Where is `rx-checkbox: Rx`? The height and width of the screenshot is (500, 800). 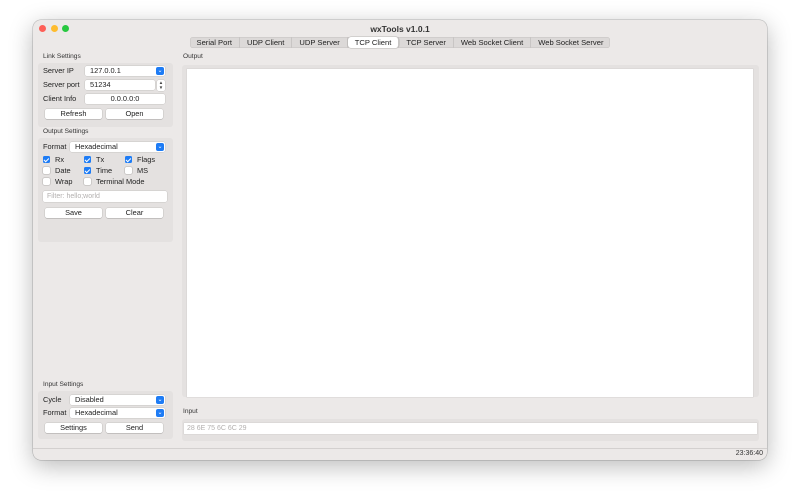
rx-checkbox: Rx is located at coordinates (53, 159).